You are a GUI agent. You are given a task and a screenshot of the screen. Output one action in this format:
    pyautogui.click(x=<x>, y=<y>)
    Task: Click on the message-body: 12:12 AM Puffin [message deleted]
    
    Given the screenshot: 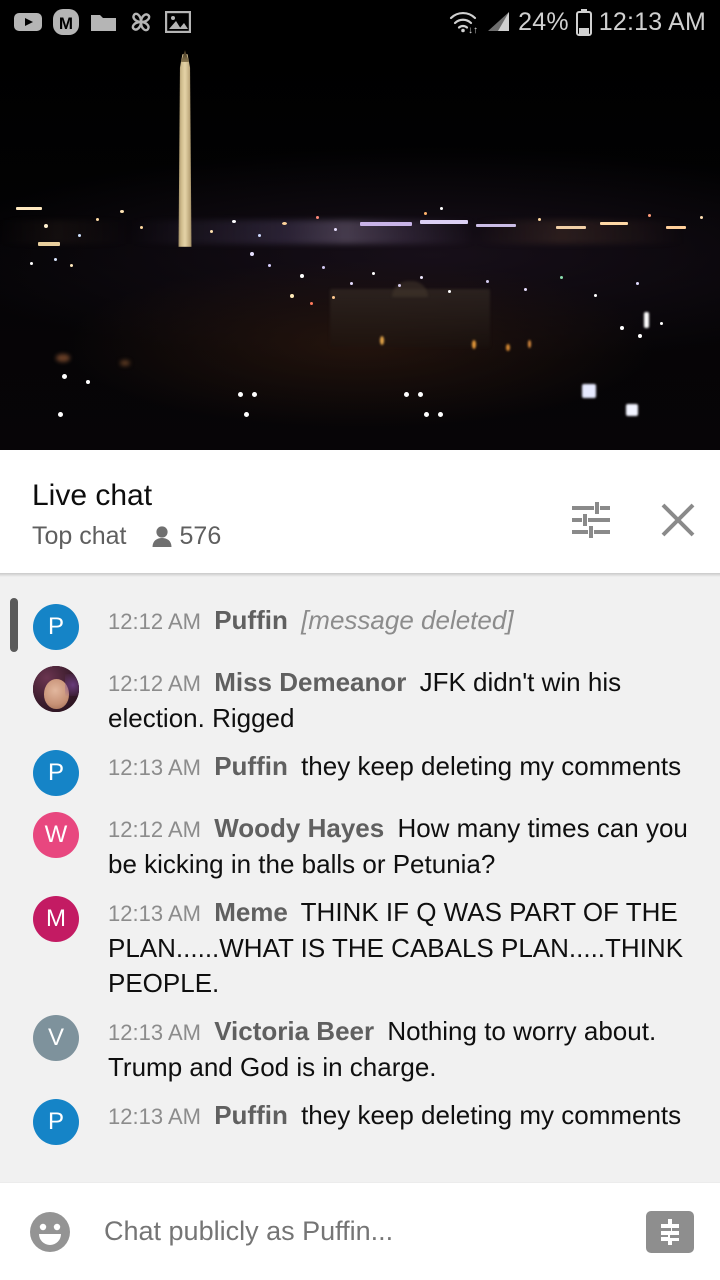 What is the action you would take?
    pyautogui.click(x=404, y=626)
    